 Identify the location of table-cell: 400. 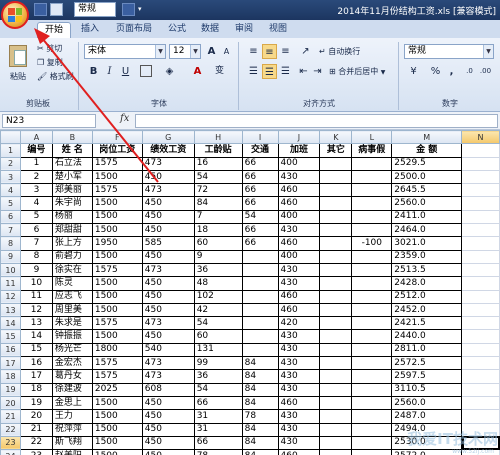
(299, 163).